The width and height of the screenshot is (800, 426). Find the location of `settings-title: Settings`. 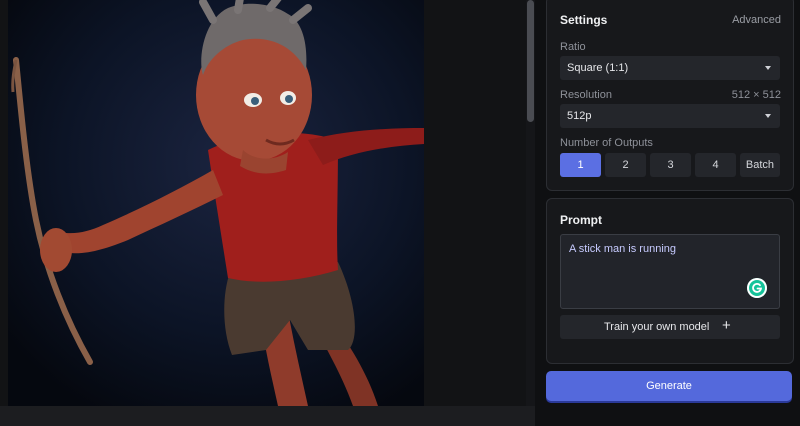

settings-title: Settings is located at coordinates (584, 20).